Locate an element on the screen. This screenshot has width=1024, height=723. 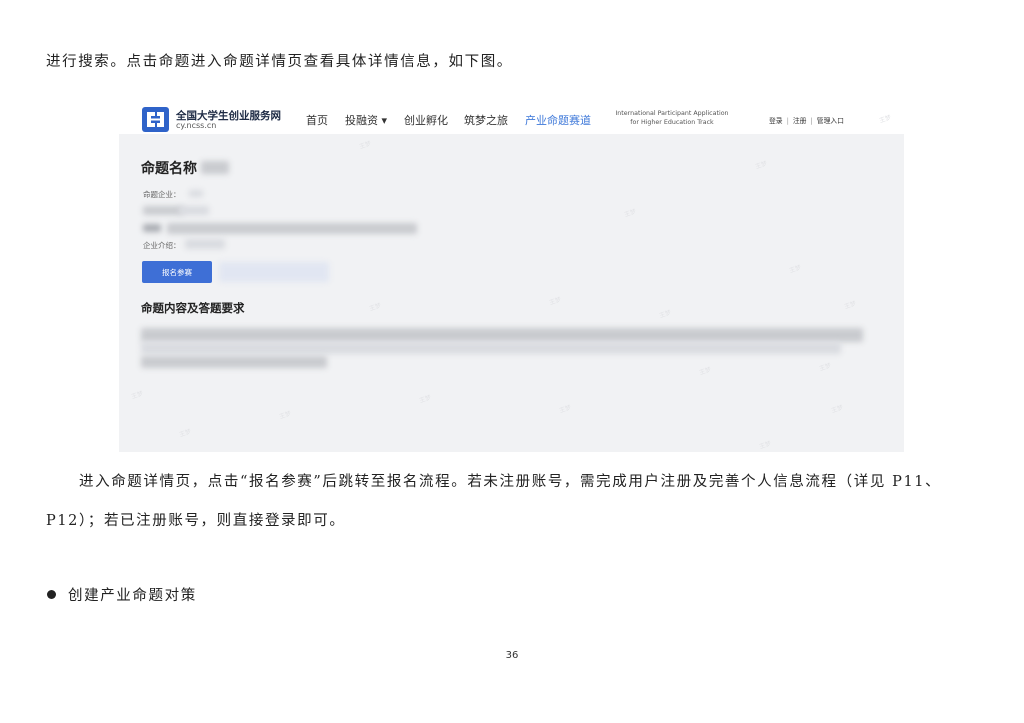
admin-link: 管理入口 is located at coordinates (830, 121).